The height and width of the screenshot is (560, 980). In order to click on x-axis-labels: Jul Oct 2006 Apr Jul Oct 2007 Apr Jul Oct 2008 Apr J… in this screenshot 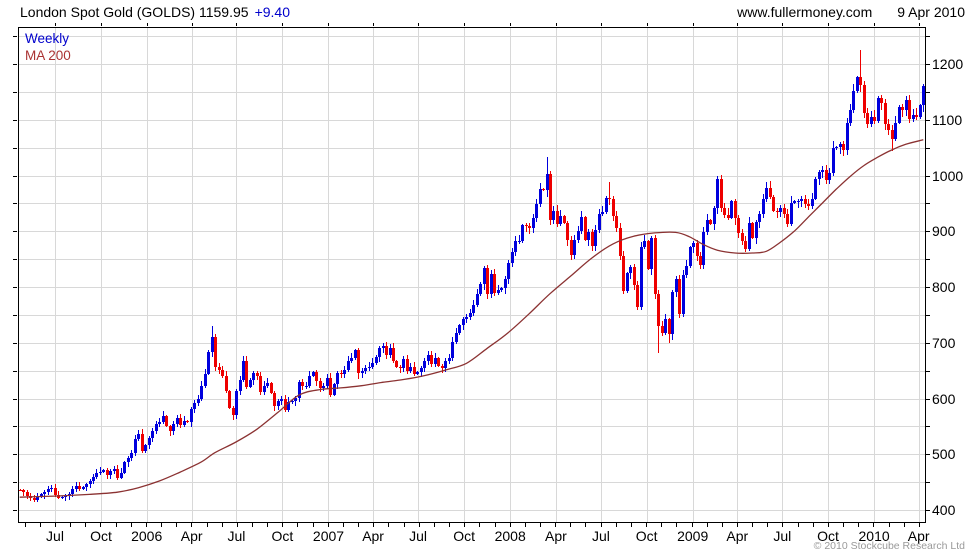, I will do `click(488, 536)`.